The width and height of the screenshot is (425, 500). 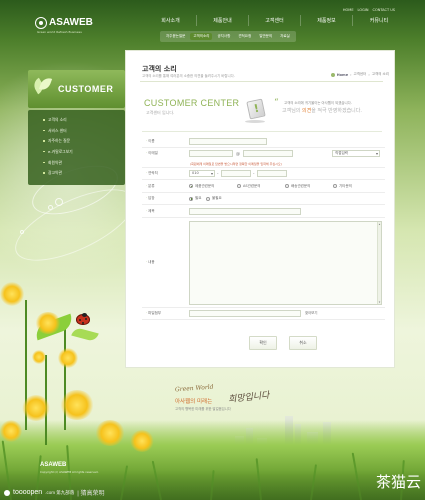 I want to click on phone-label: 연락처, so click(x=152, y=173).